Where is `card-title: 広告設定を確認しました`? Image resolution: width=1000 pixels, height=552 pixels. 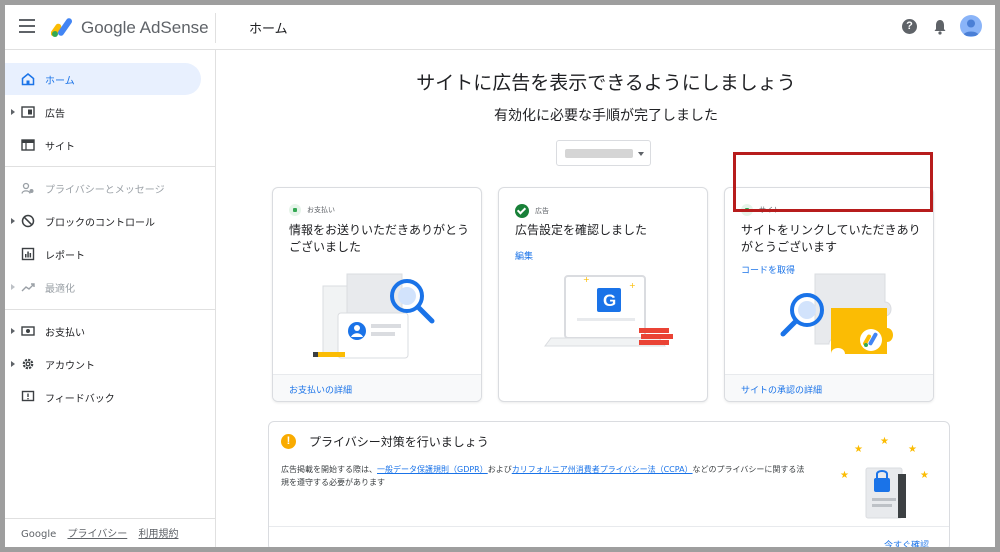 card-title: 広告設定を確認しました is located at coordinates (581, 230).